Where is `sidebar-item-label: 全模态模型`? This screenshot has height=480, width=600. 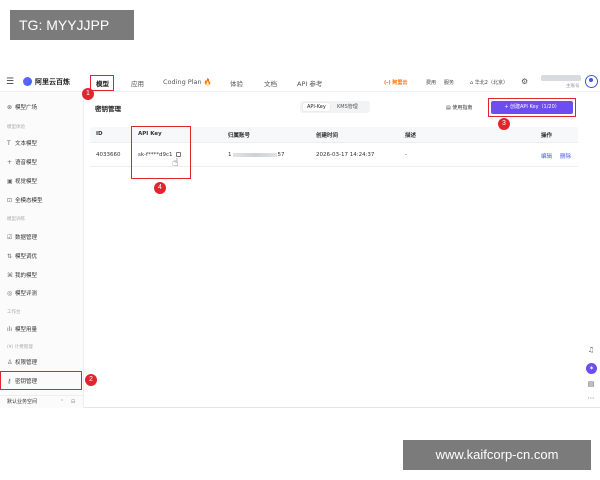
sidebar-item-label: 全模态模型 is located at coordinates (29, 201).